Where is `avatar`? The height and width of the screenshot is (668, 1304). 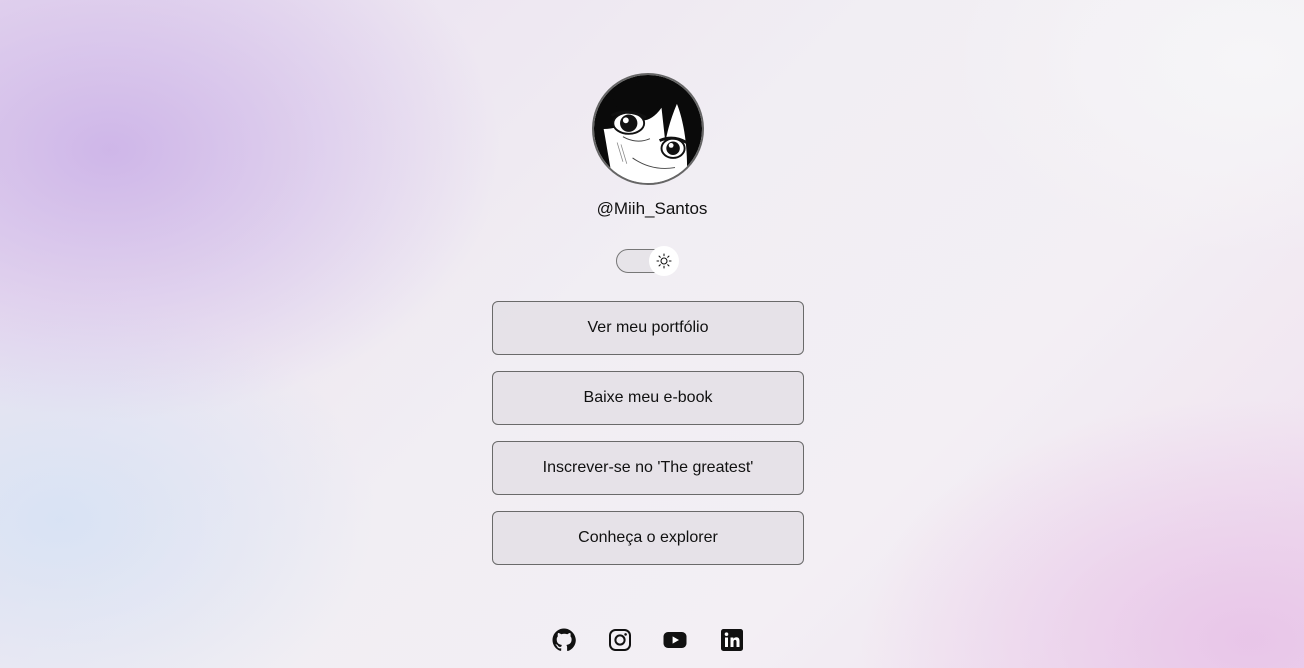 avatar is located at coordinates (648, 129).